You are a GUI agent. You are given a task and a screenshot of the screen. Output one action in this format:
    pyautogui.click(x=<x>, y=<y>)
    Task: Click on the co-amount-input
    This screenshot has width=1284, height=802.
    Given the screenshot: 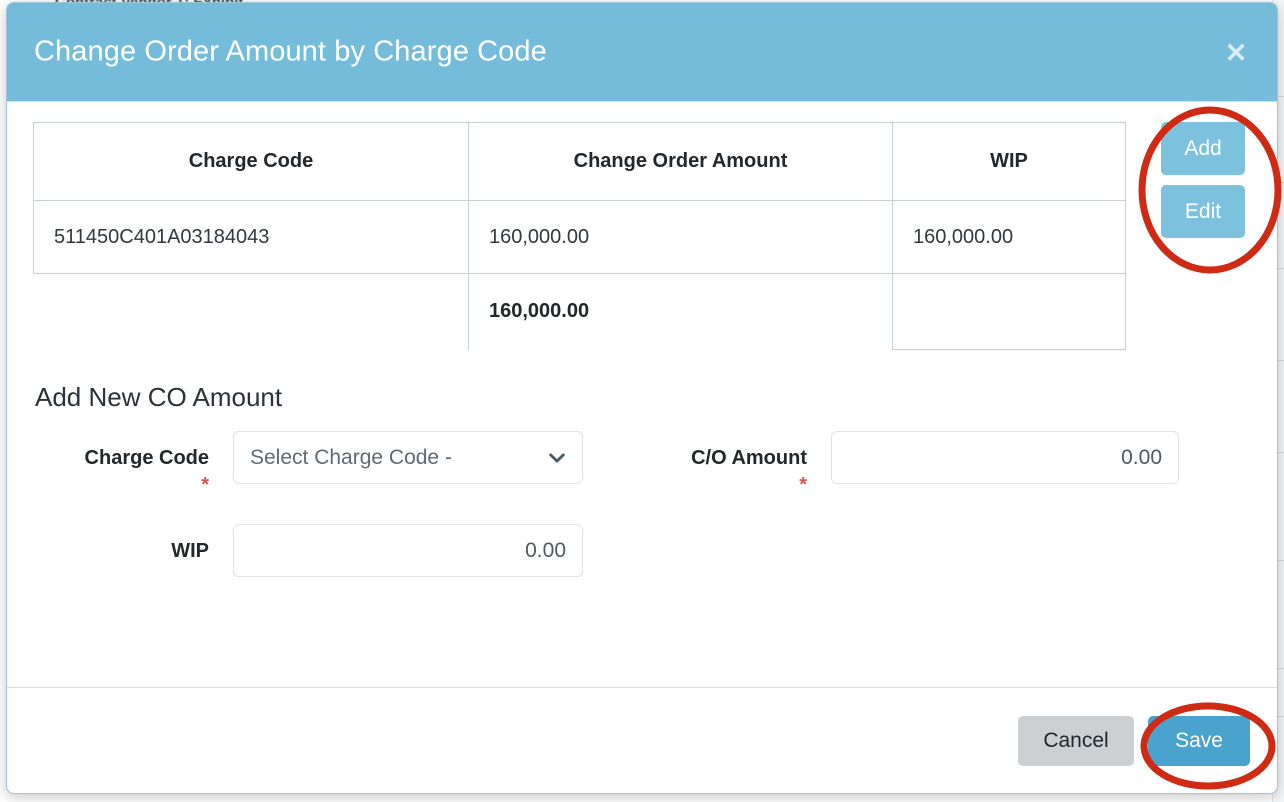 What is the action you would take?
    pyautogui.click(x=1005, y=457)
    